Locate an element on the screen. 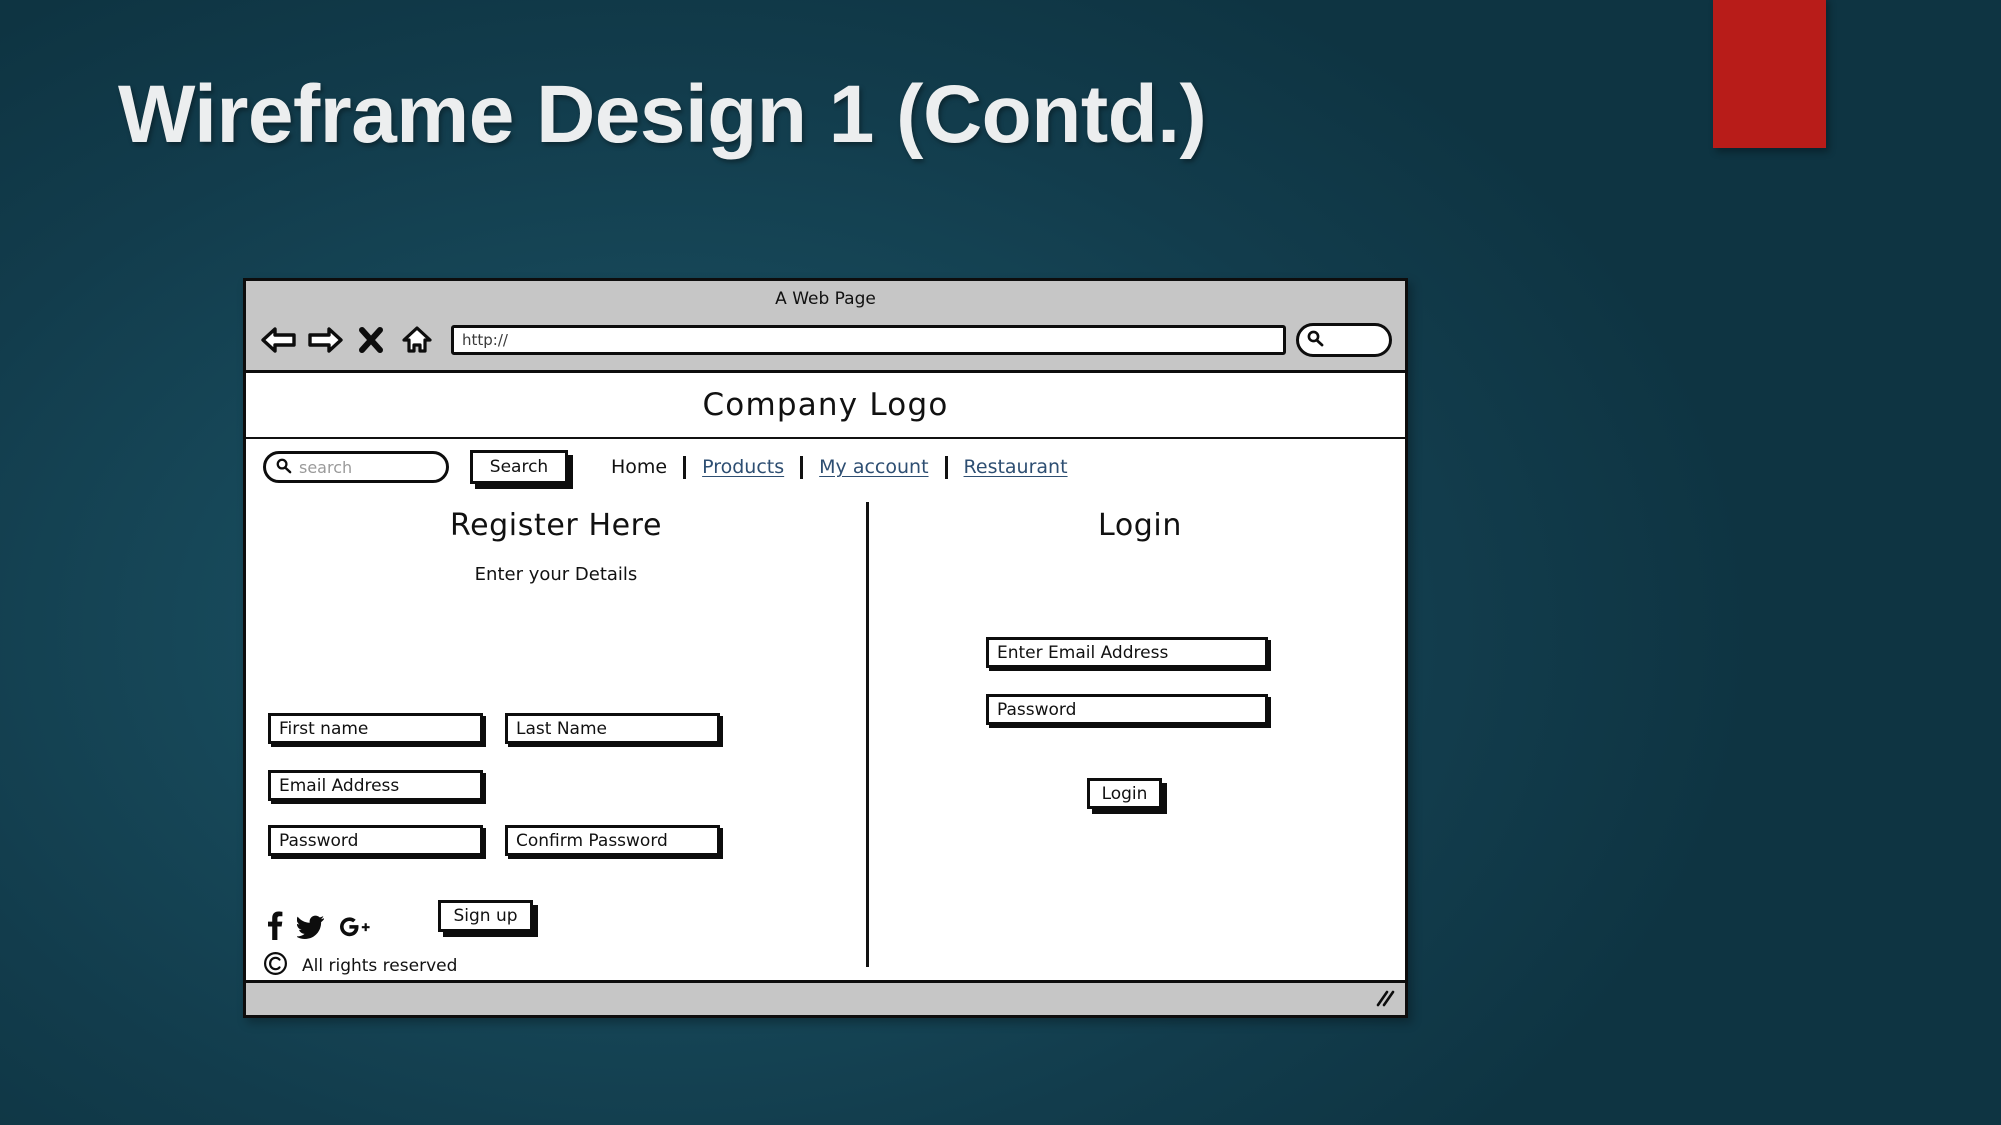 This screenshot has height=1125, width=2001. accent-rectangle is located at coordinates (1769, 74).